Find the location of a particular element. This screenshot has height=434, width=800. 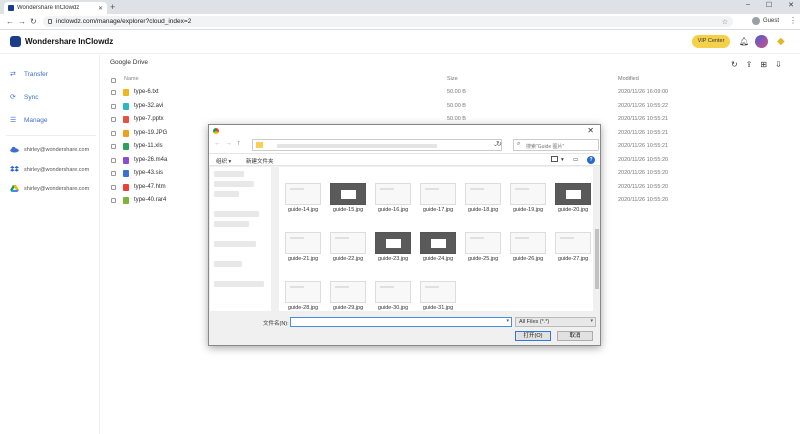

chrome-icon is located at coordinates (216, 131).